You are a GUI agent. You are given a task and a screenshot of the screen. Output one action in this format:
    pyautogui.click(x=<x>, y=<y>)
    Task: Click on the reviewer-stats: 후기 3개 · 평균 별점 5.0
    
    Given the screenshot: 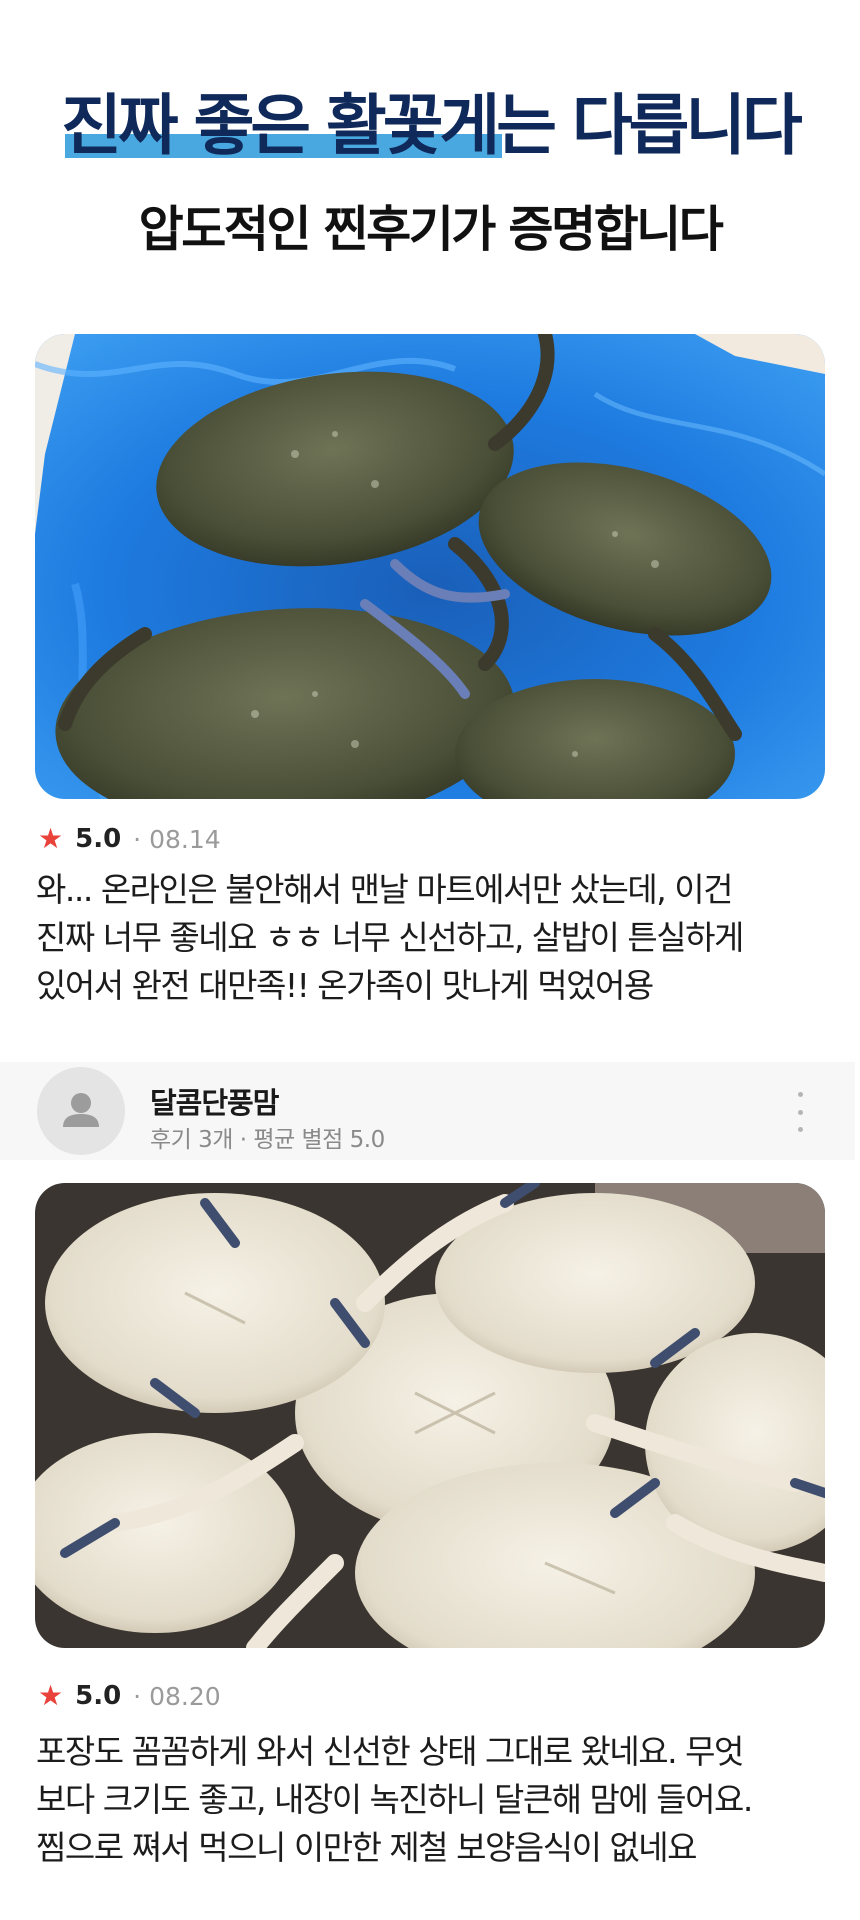 What is the action you would take?
    pyautogui.click(x=267, y=1140)
    